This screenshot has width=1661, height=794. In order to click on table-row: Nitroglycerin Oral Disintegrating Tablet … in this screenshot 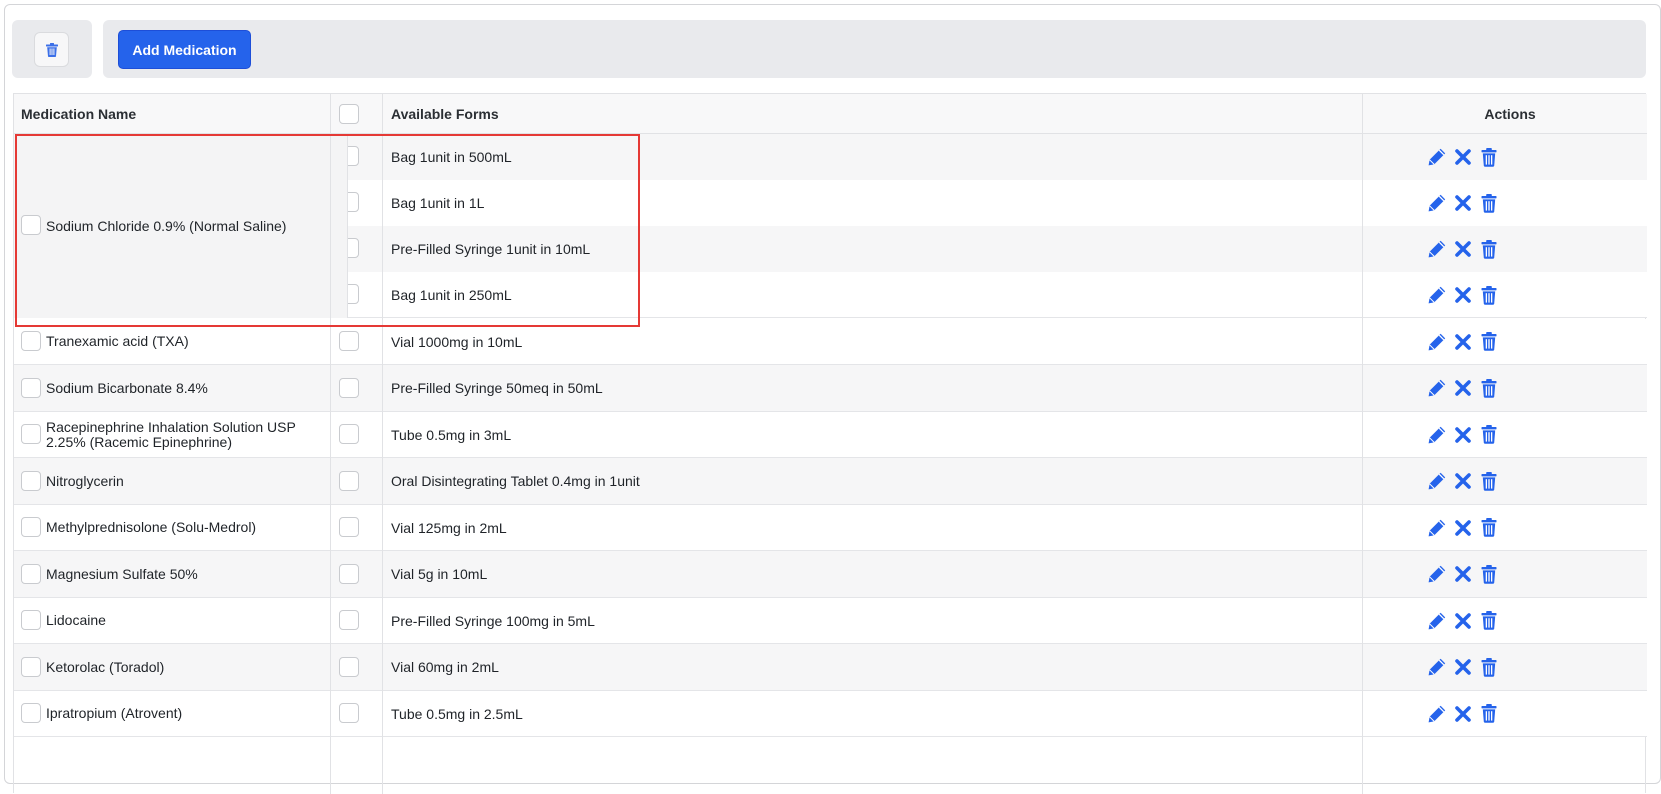, I will do `click(830, 481)`.